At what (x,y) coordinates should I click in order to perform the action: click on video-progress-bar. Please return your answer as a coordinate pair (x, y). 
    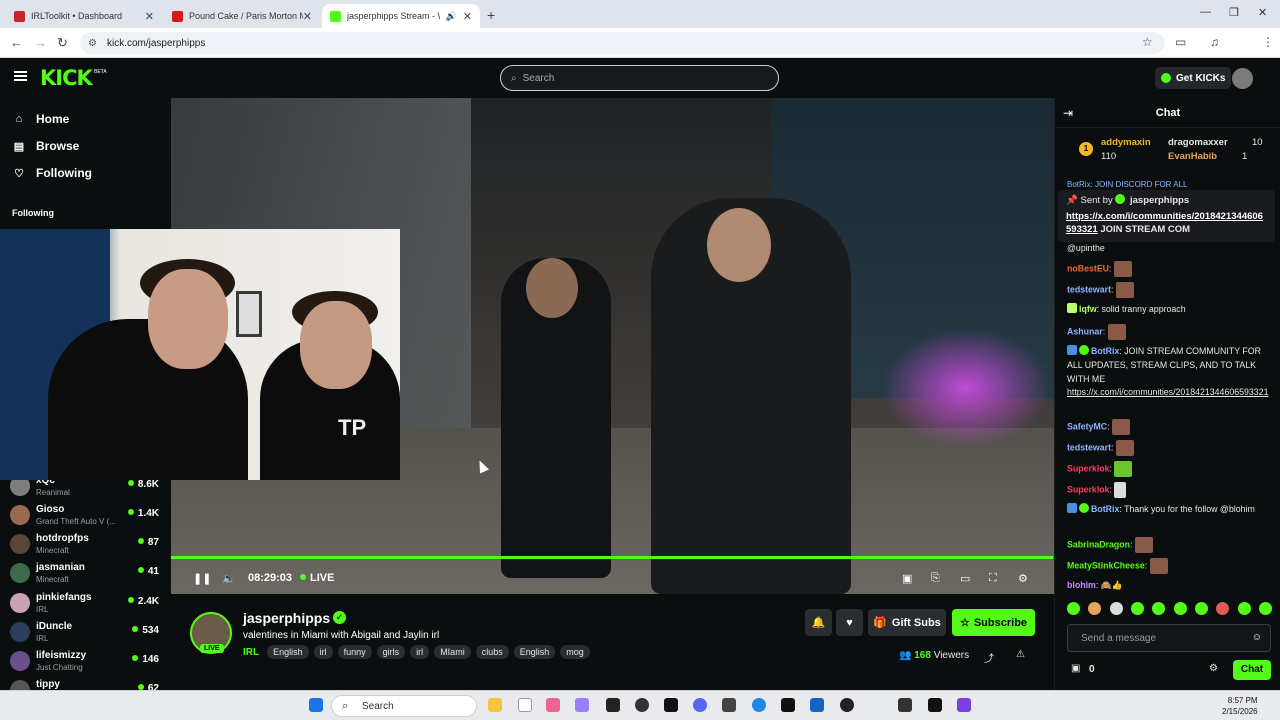
    Looking at the image, I should click on (612, 557).